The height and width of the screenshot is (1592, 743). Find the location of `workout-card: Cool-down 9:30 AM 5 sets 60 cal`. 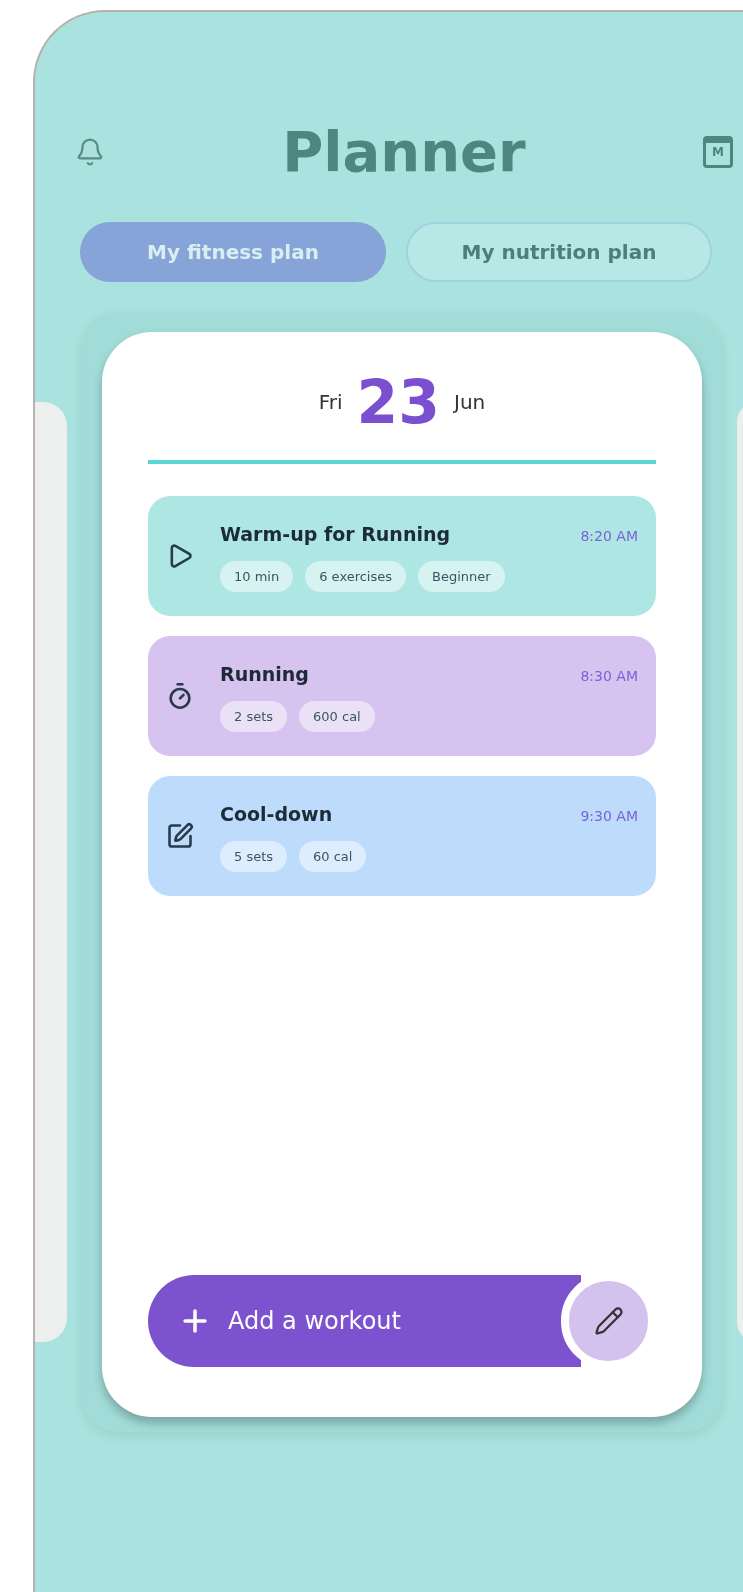

workout-card: Cool-down 9:30 AM 5 sets 60 cal is located at coordinates (402, 836).